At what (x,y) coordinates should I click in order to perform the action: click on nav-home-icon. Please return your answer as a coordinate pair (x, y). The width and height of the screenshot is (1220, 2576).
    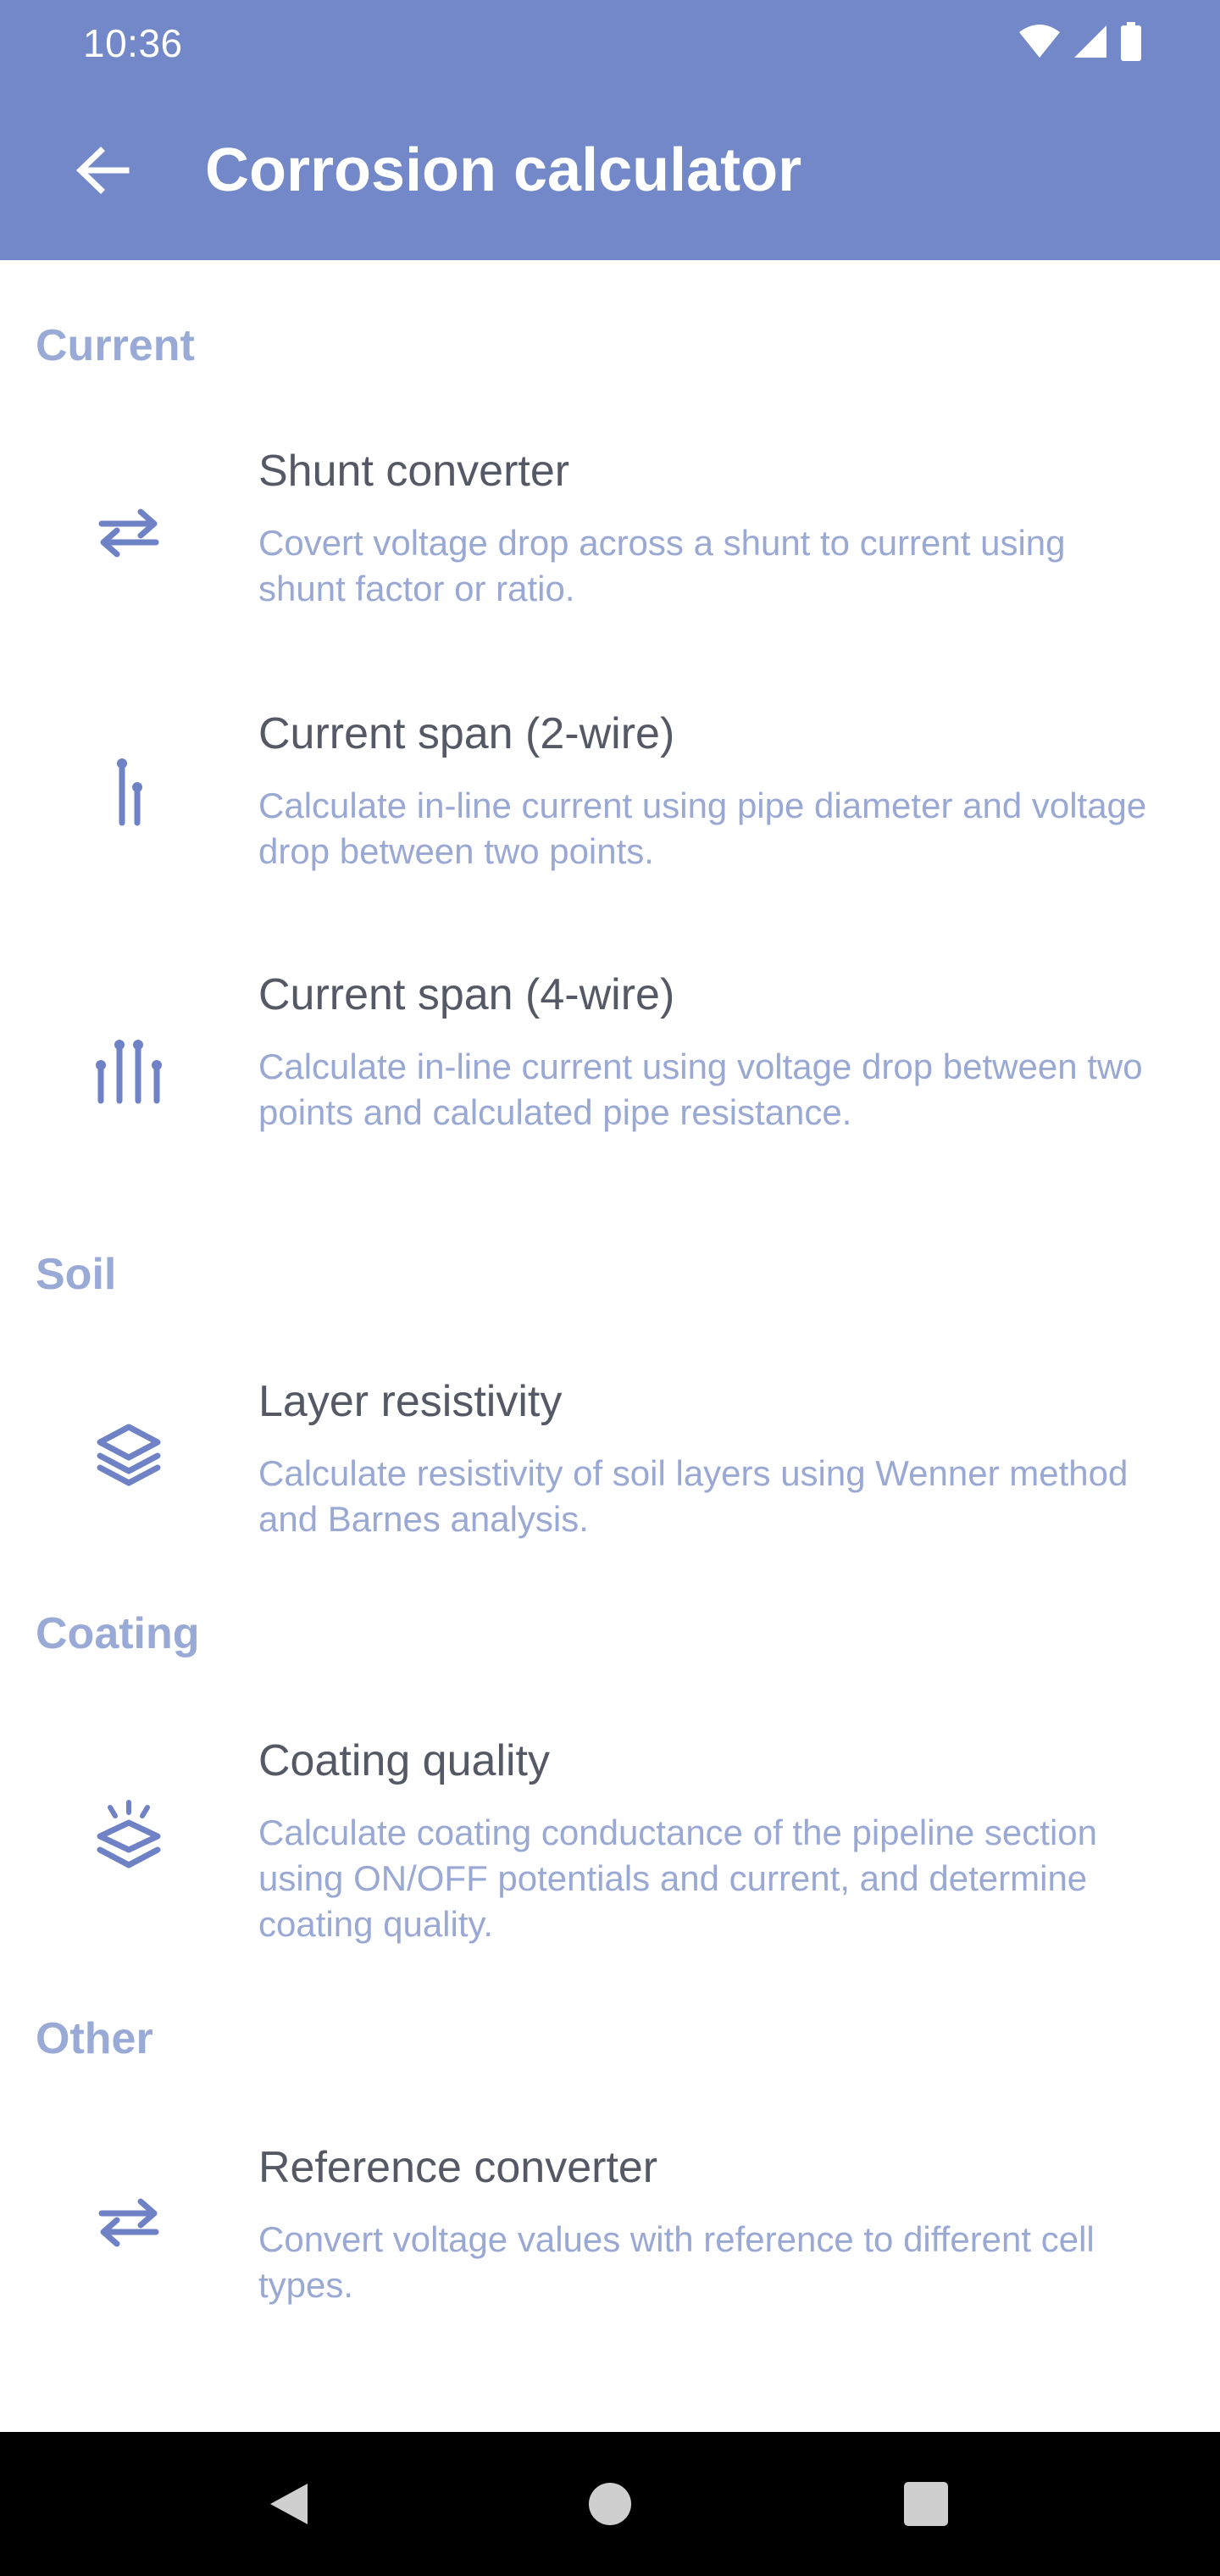
    Looking at the image, I should click on (610, 2504).